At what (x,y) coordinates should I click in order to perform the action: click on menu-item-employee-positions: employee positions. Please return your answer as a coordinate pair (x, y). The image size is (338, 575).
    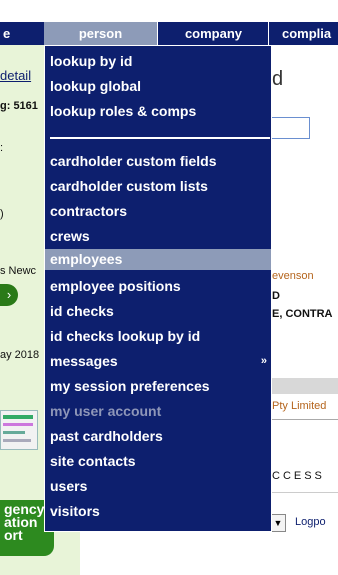
    Looking at the image, I should click on (158, 286).